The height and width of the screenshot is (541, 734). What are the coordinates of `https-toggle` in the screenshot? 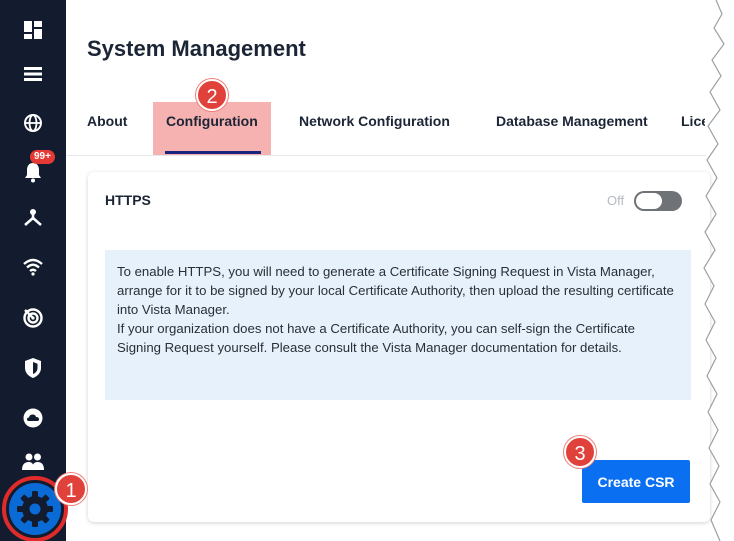 It's located at (658, 201).